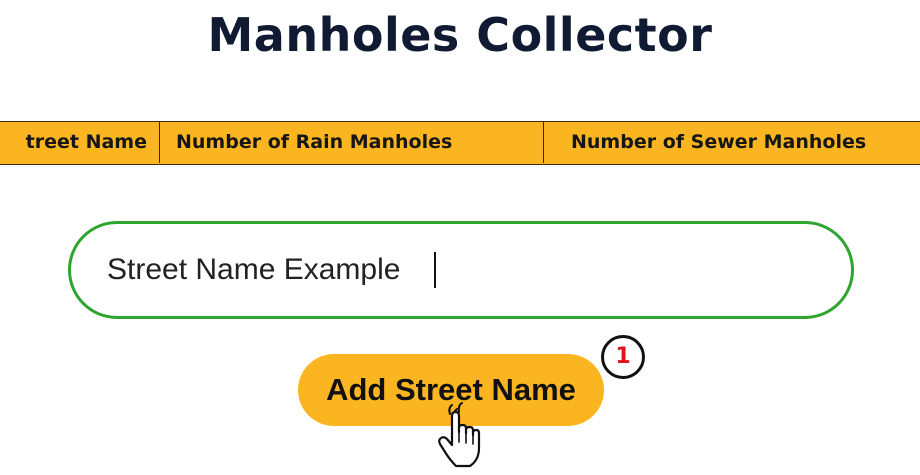  What do you see at coordinates (80, 142) in the screenshot?
I see `column-header-street-name: treet Name` at bounding box center [80, 142].